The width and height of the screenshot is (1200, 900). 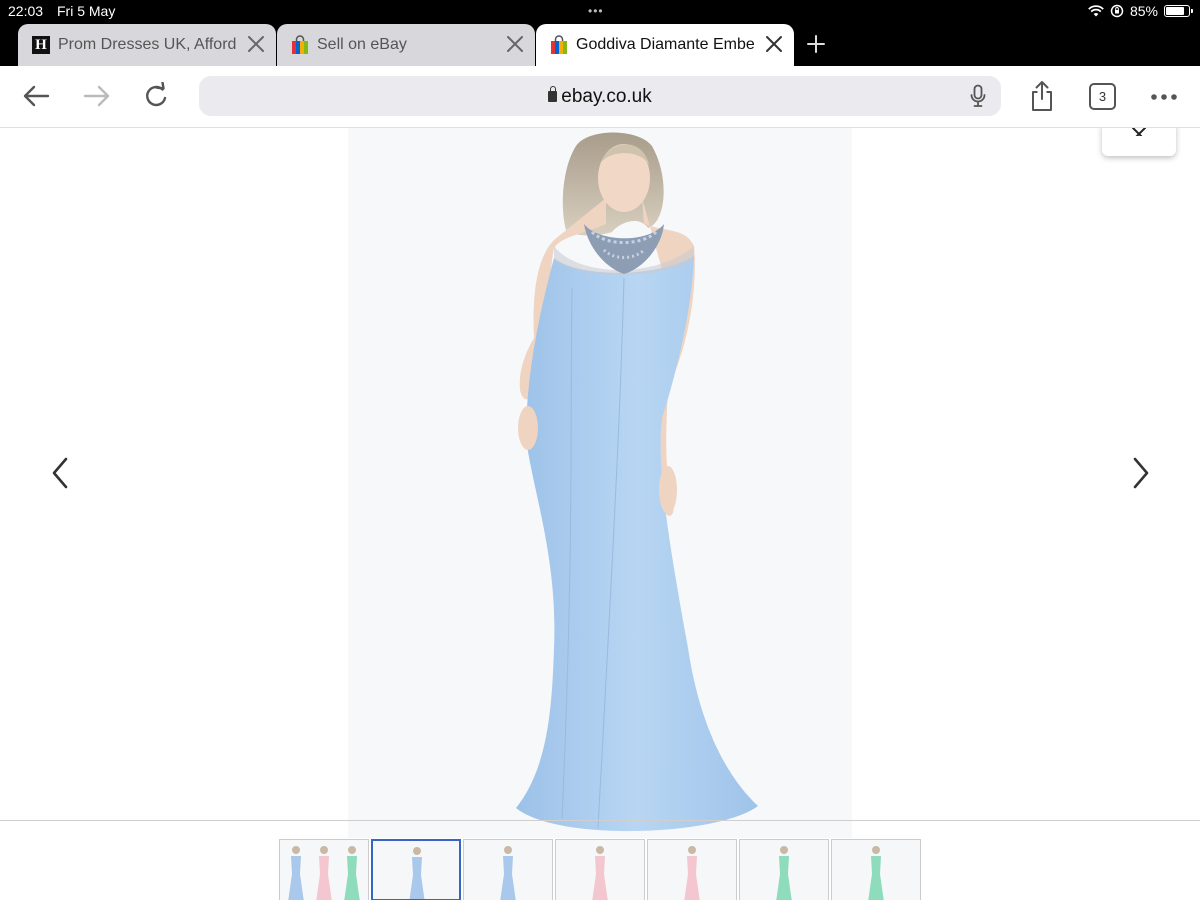 What do you see at coordinates (36, 96) in the screenshot?
I see `back-icon` at bounding box center [36, 96].